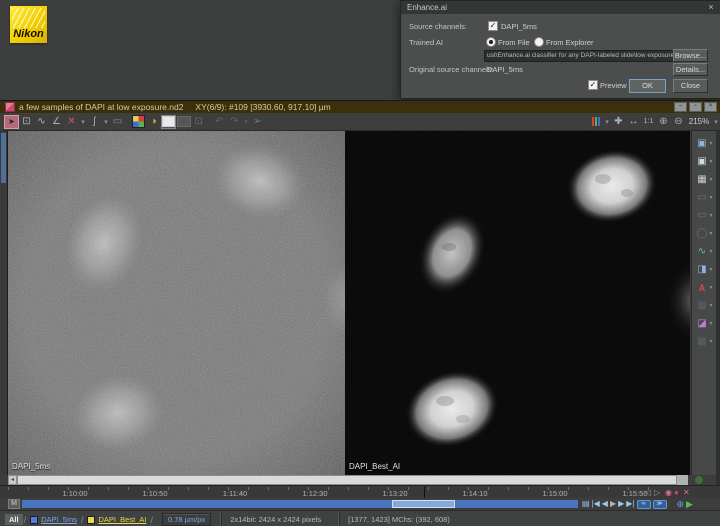 Image resolution: width=720 pixels, height=526 pixels. What do you see at coordinates (12, 480) in the screenshot?
I see `scroll-left-arrow-icon: ◂` at bounding box center [12, 480].